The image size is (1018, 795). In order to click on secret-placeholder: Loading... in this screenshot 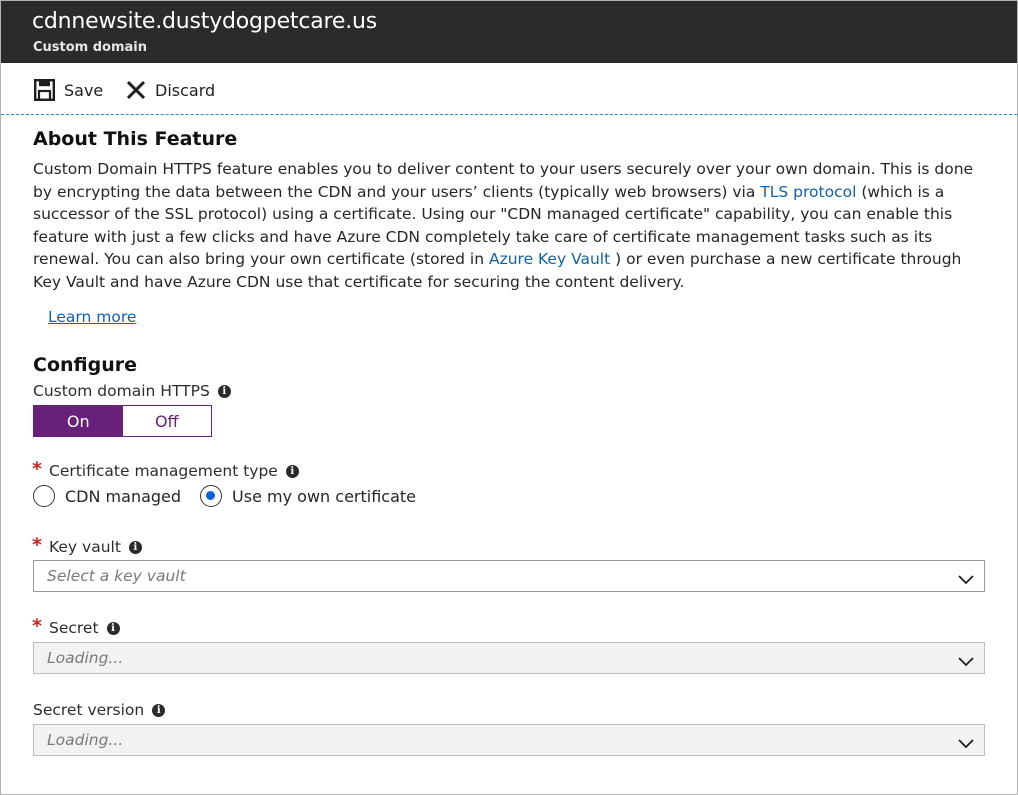, I will do `click(85, 658)`.